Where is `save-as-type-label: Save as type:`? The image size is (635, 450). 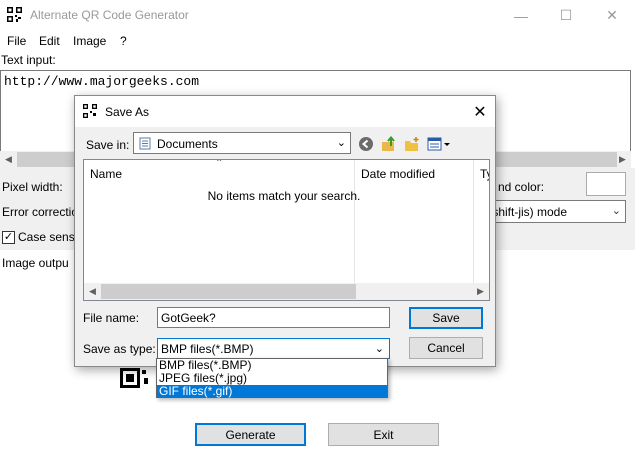
save-as-type-label: Save as type: is located at coordinates (119, 349).